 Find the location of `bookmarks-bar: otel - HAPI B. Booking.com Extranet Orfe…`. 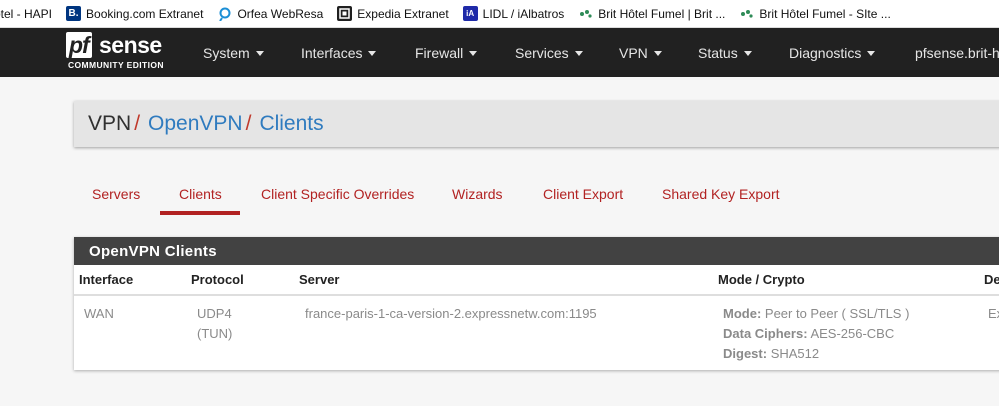

bookmarks-bar: otel - HAPI B. Booking.com Extranet Orfe… is located at coordinates (499, 14).